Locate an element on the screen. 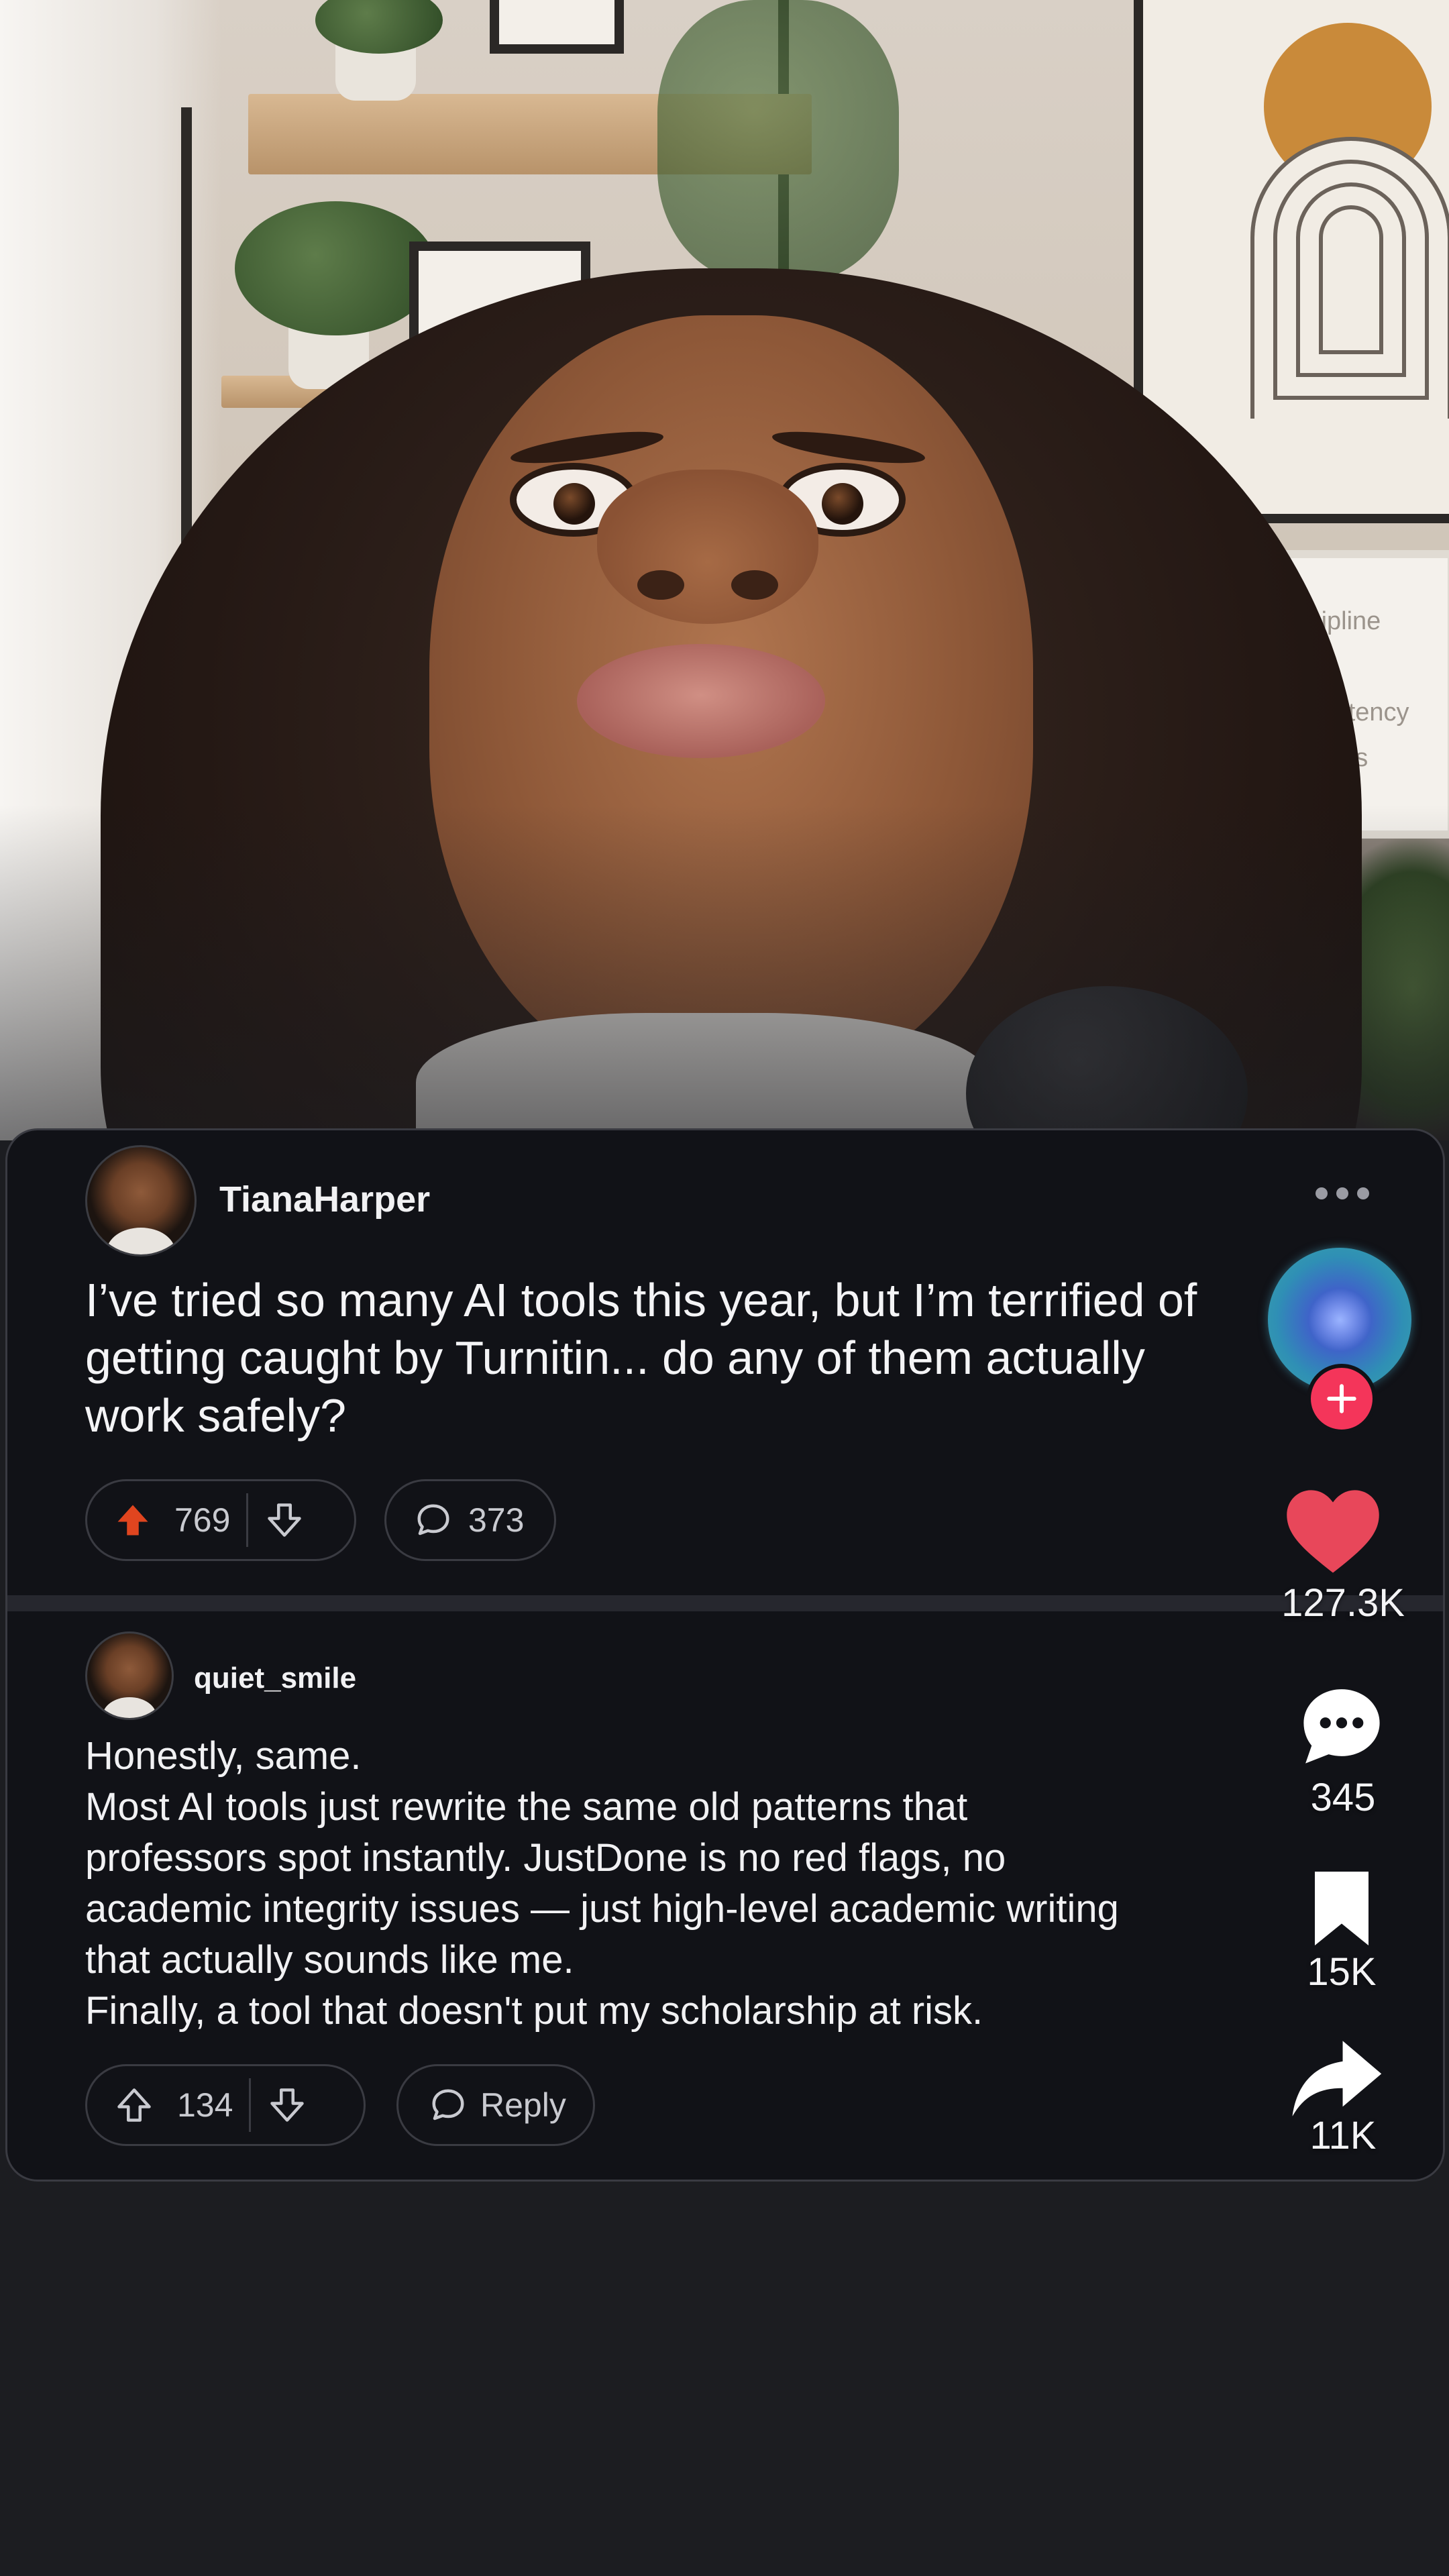  more-options-icon is located at coordinates (1342, 1193).